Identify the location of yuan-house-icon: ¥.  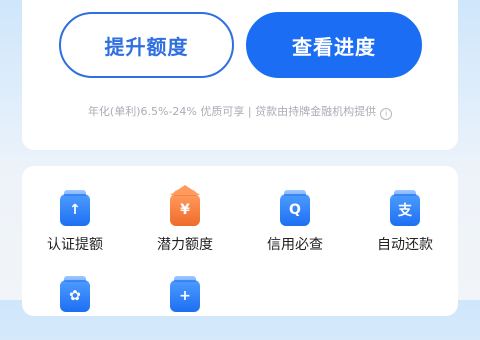
(185, 205).